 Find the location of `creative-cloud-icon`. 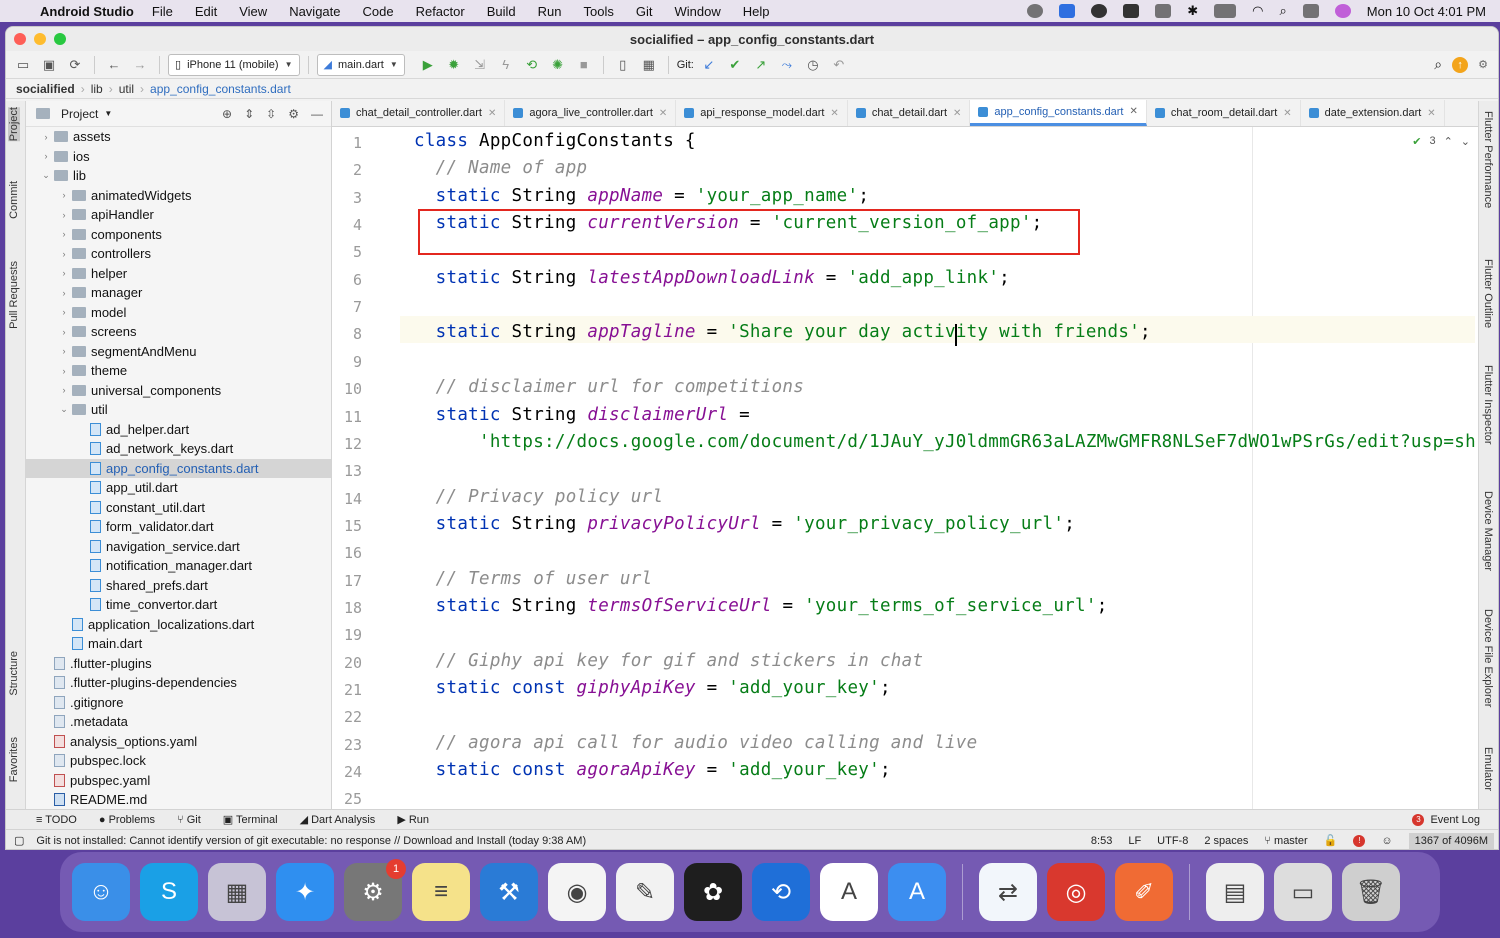

creative-cloud-icon is located at coordinates (1035, 11).